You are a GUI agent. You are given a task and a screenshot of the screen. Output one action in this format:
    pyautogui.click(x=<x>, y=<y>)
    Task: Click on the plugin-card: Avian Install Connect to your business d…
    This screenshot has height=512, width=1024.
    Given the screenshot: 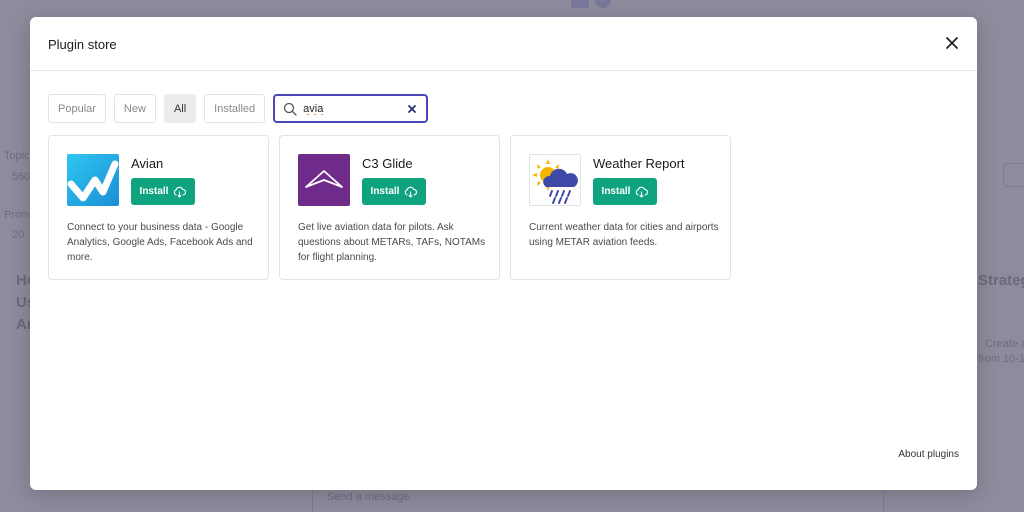 What is the action you would take?
    pyautogui.click(x=158, y=207)
    